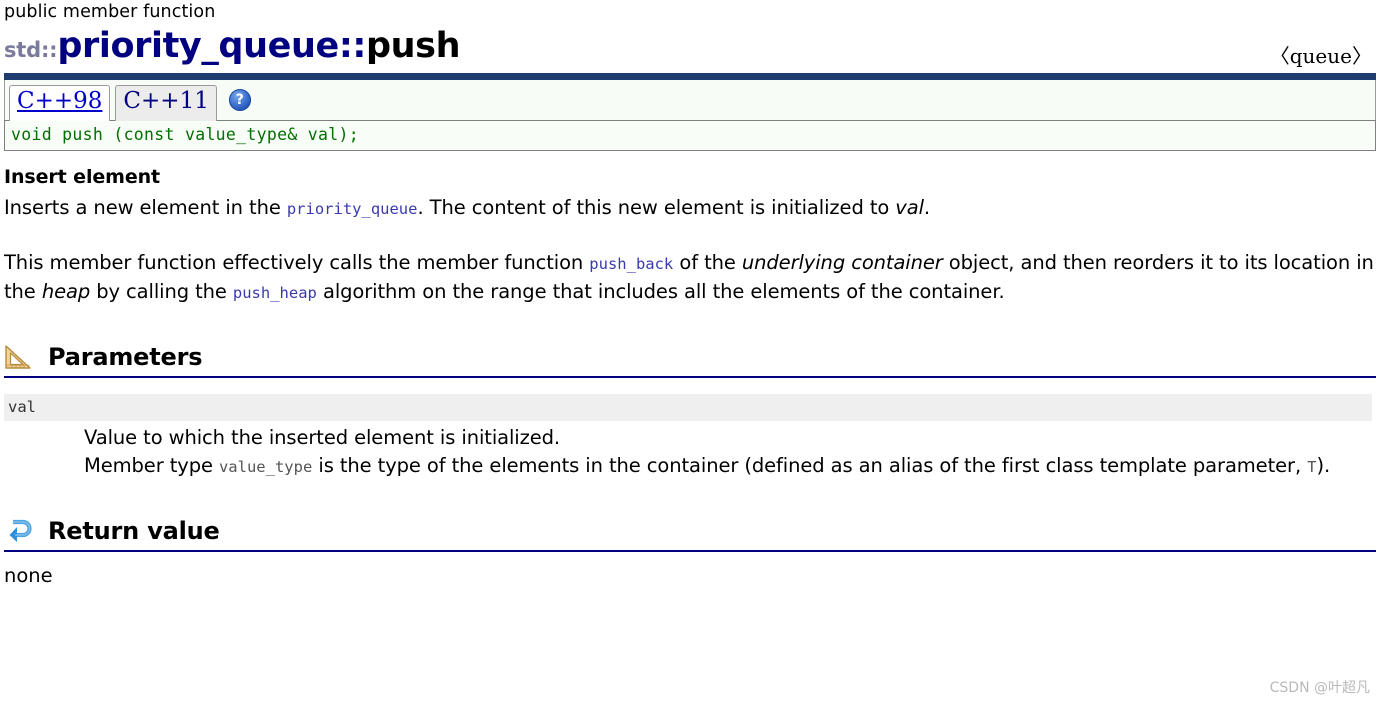  I want to click on return-value-section: Return value none, so click(690, 552).